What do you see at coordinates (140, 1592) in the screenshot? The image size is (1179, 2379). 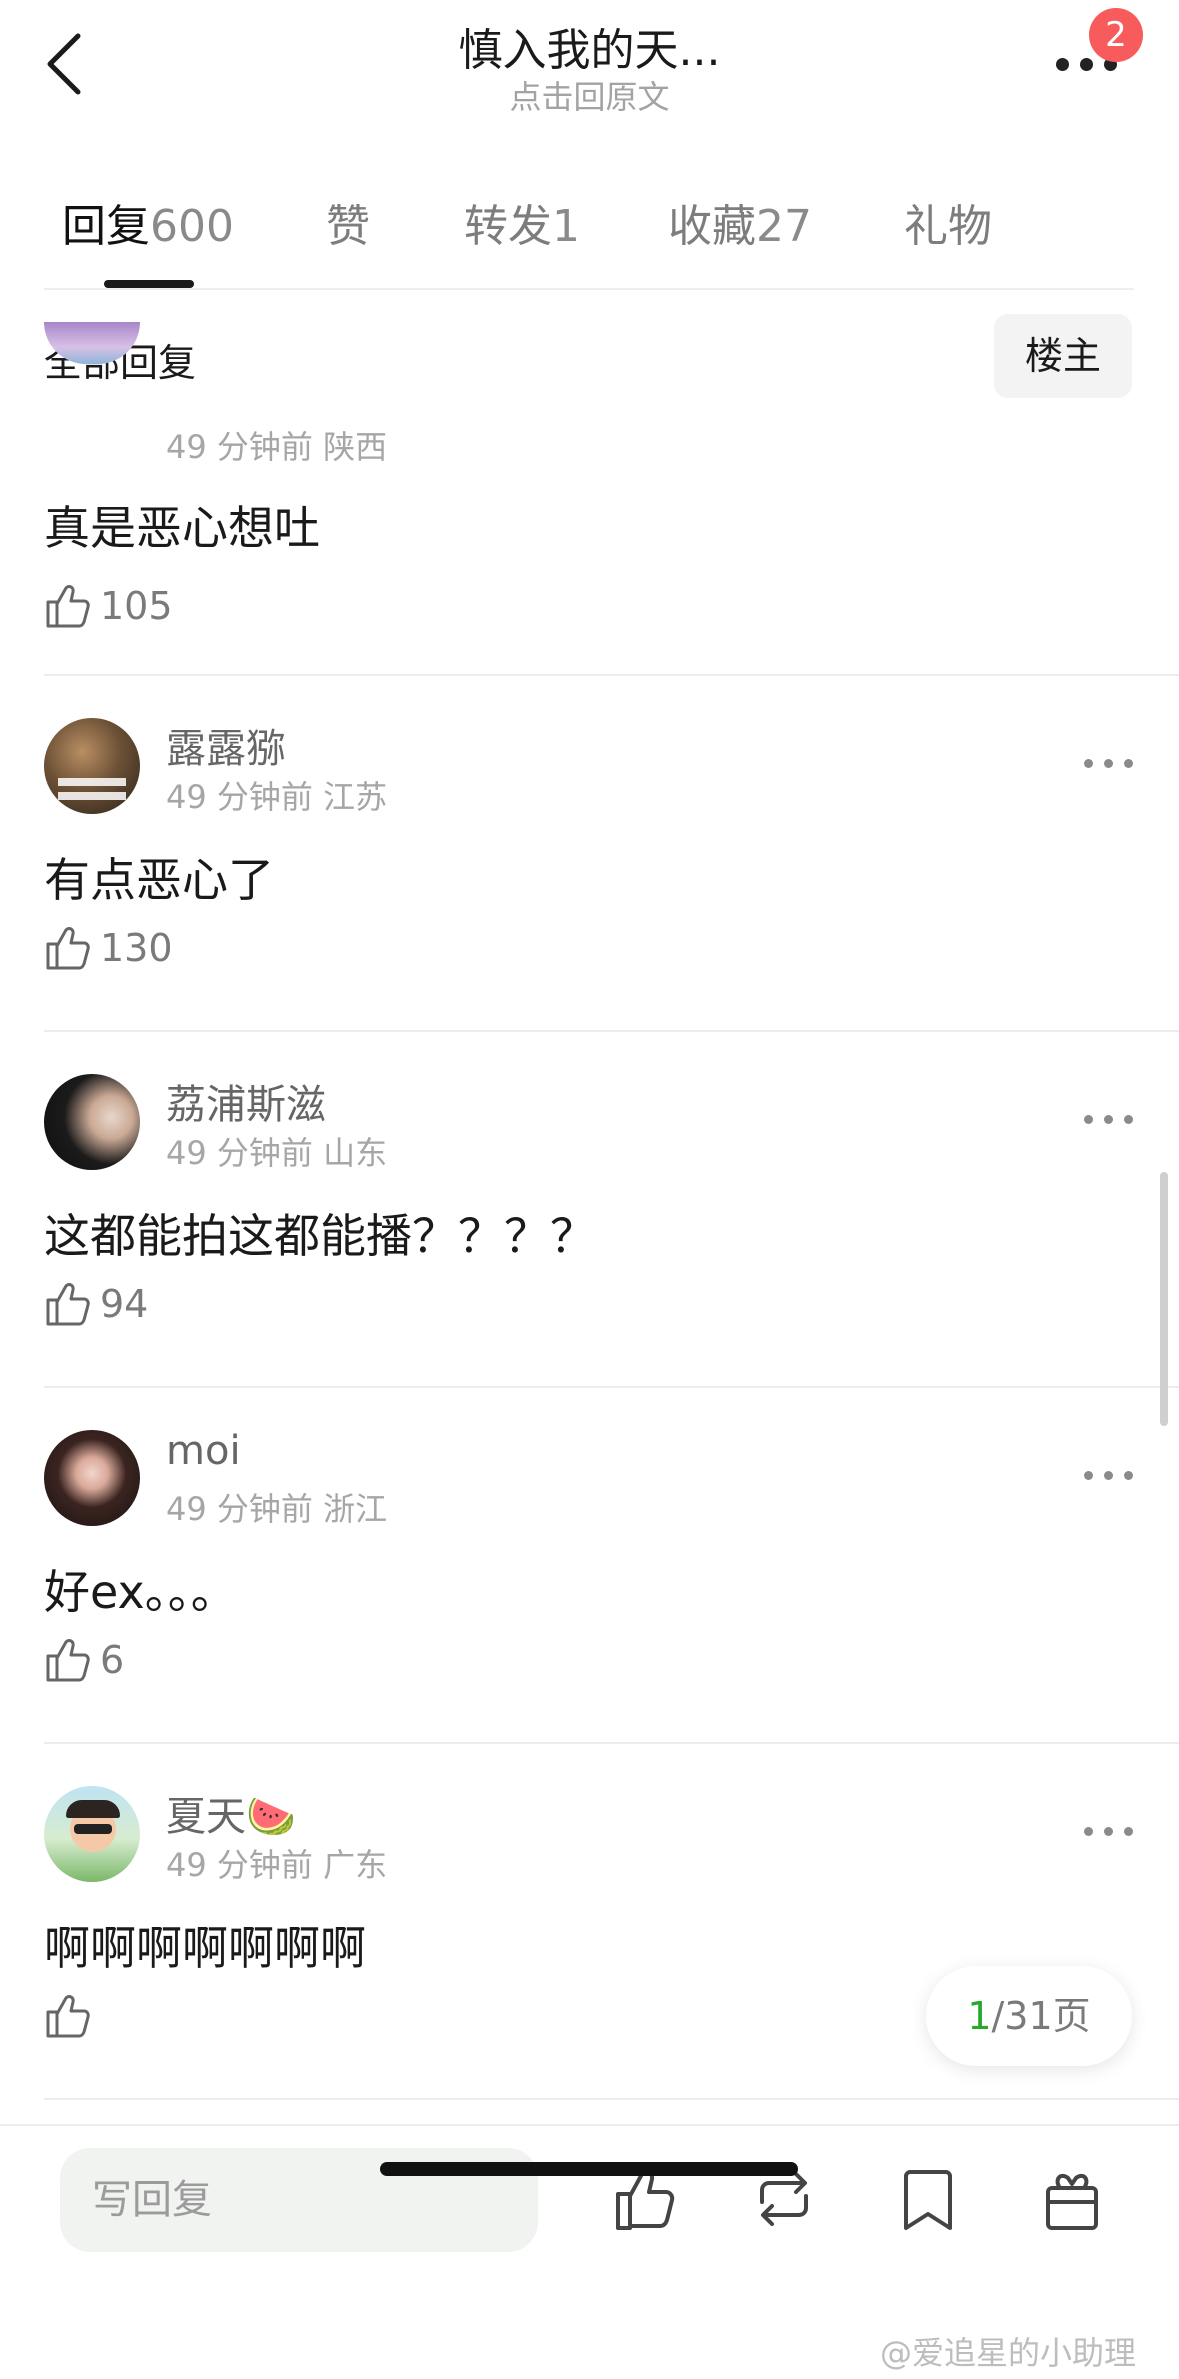 I see `comment-text: 好ex。。。` at bounding box center [140, 1592].